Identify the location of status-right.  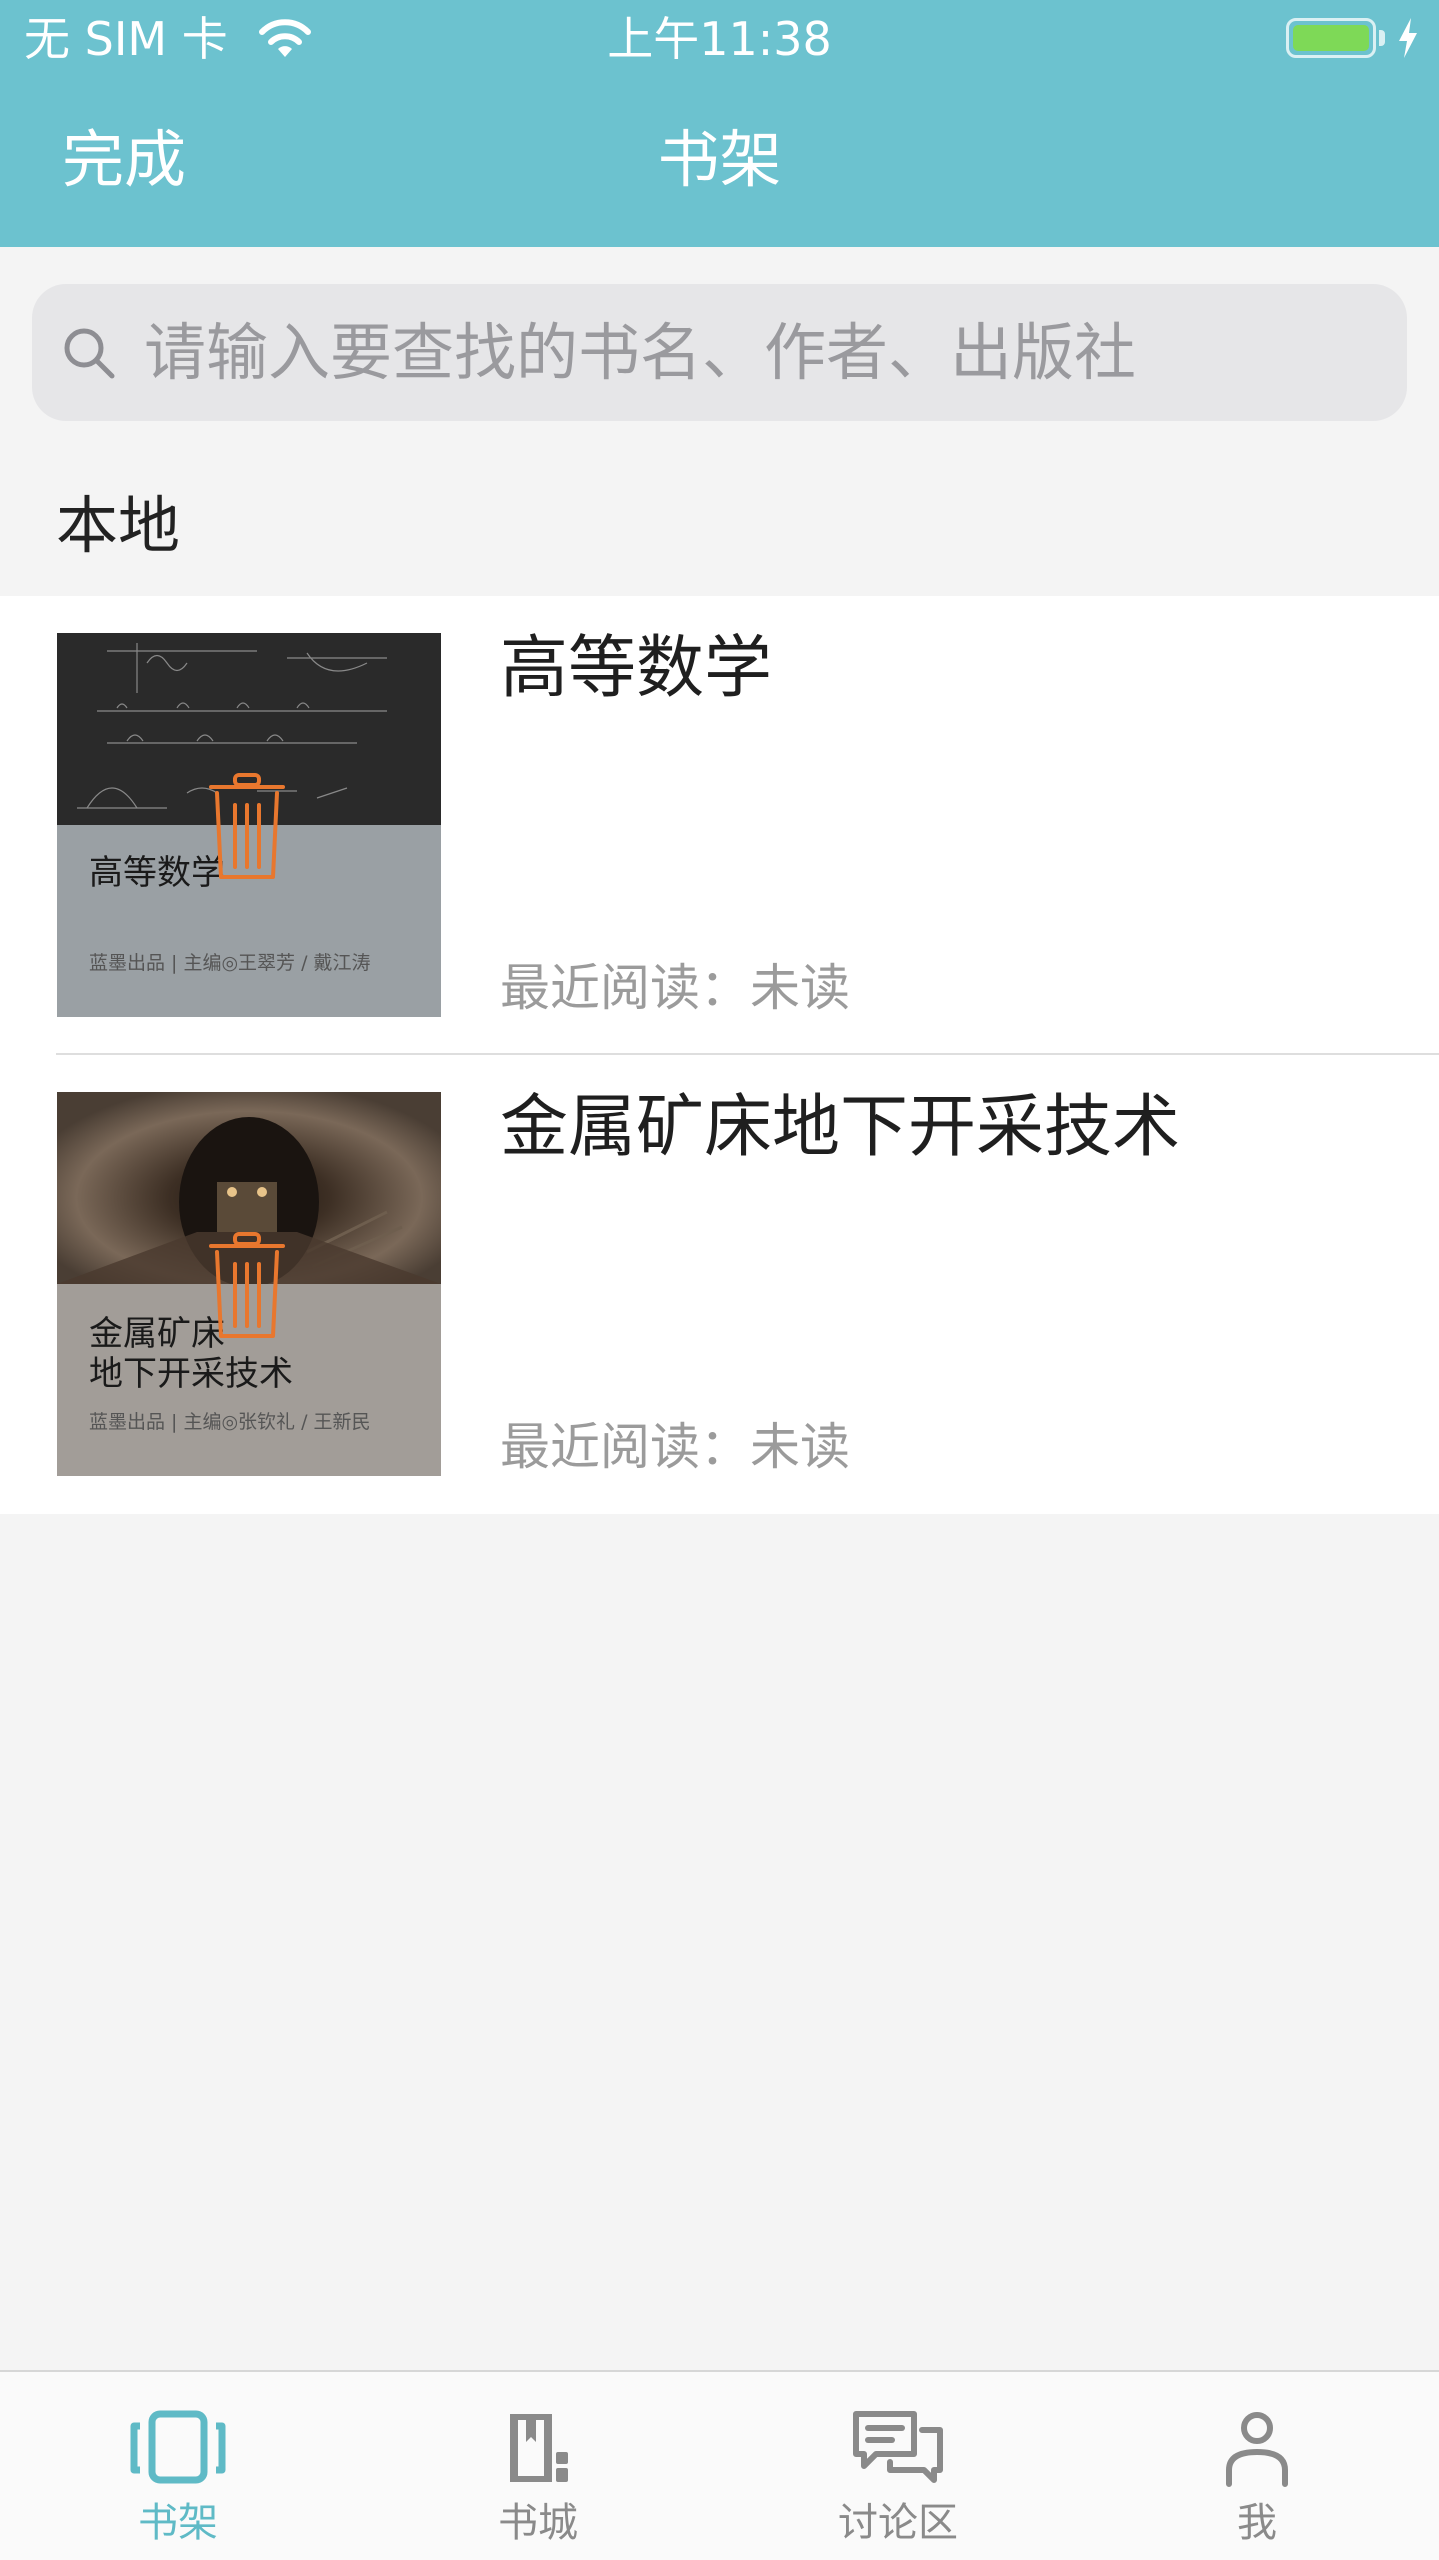
(1352, 38).